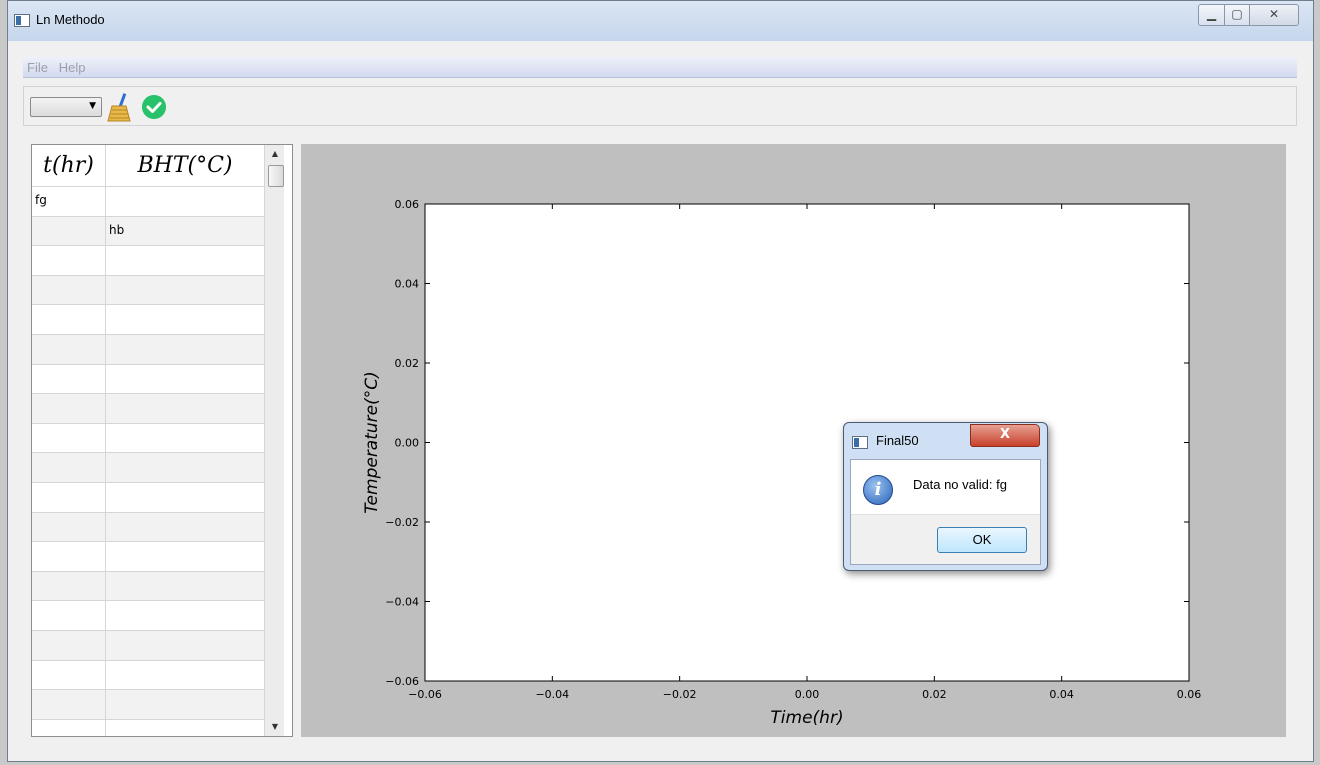 Image resolution: width=1320 pixels, height=765 pixels. What do you see at coordinates (407, 363) in the screenshot?
I see `y-tick-label: 0.02` at bounding box center [407, 363].